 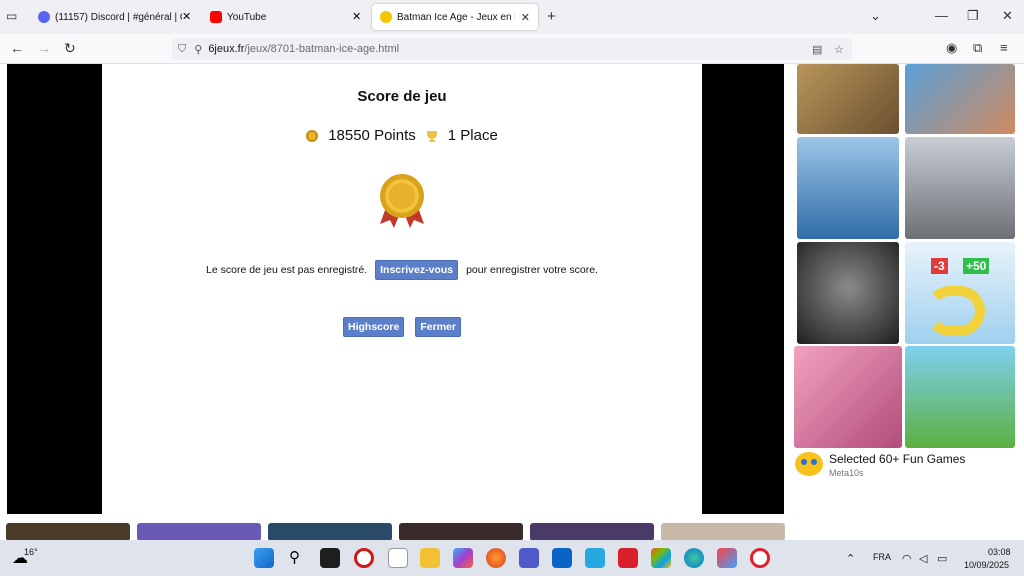 What do you see at coordinates (951, 48) in the screenshot?
I see `account-icon: ◉` at bounding box center [951, 48].